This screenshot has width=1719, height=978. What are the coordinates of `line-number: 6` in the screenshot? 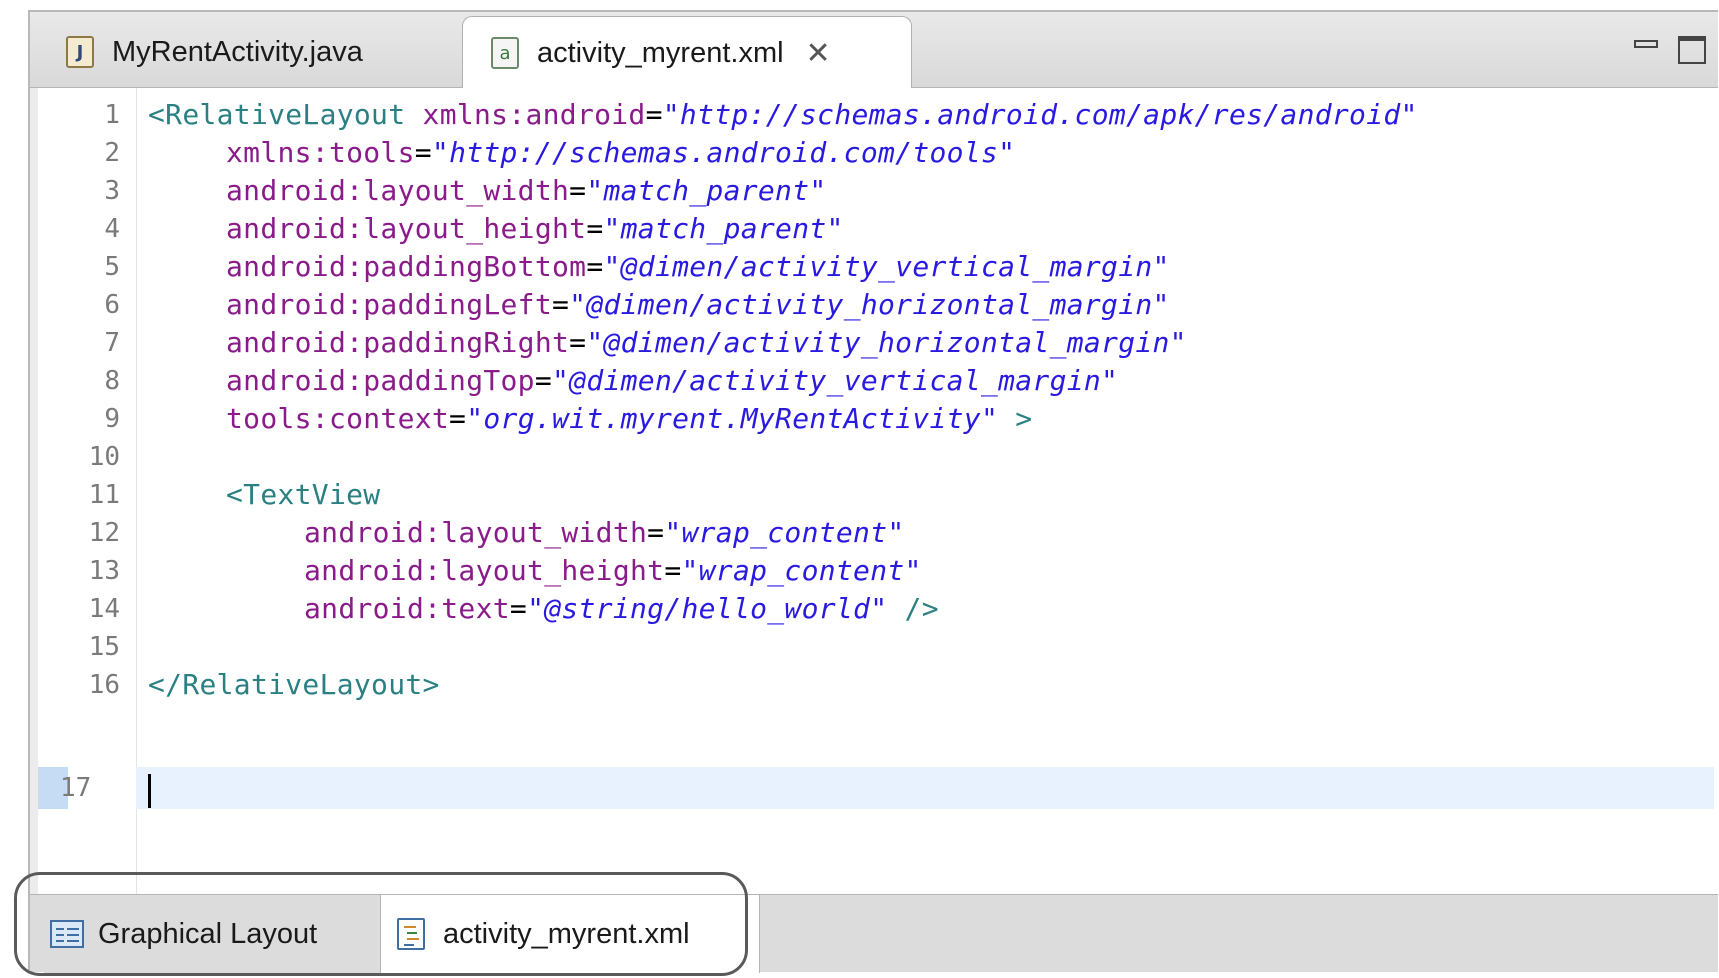 It's located at (112, 305).